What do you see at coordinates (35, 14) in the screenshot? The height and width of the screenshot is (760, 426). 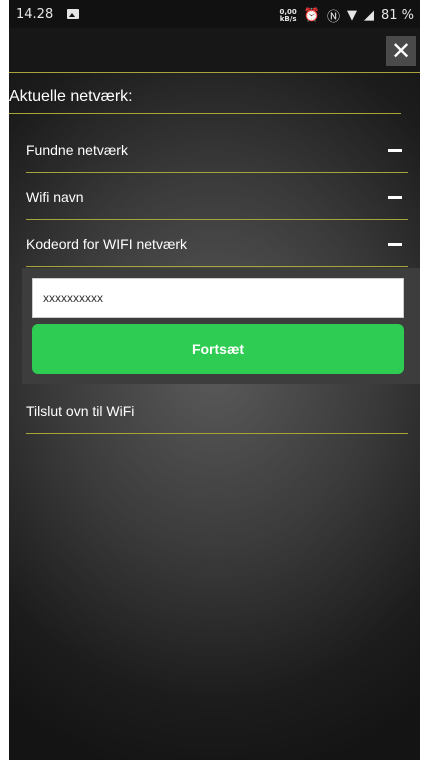 I see `status-time: 14.28` at bounding box center [35, 14].